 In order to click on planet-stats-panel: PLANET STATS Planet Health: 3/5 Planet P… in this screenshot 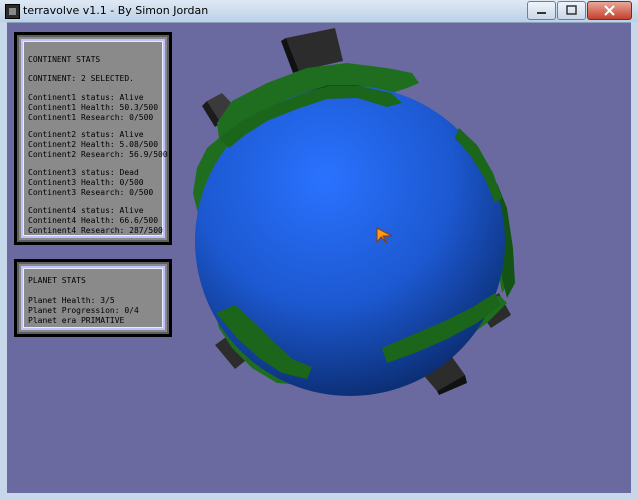, I will do `click(93, 298)`.